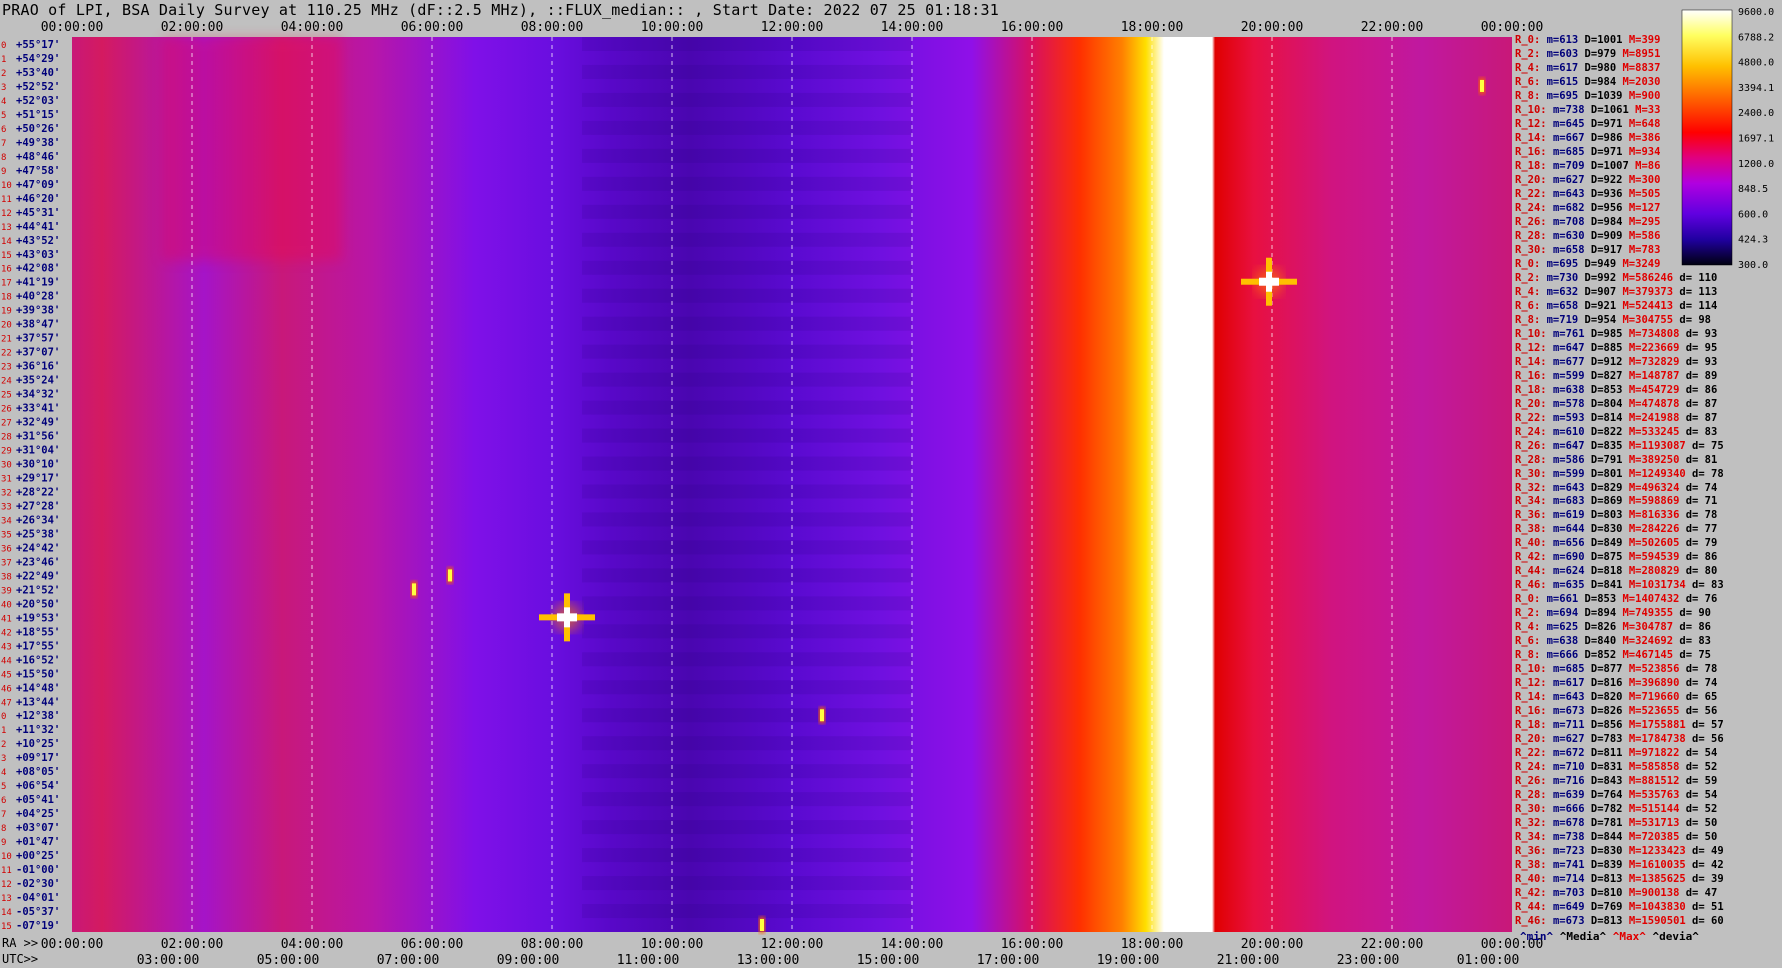 The height and width of the screenshot is (968, 1782). Describe the element at coordinates (1647, 123) in the screenshot. I see `stats-m-max: M=648` at that location.